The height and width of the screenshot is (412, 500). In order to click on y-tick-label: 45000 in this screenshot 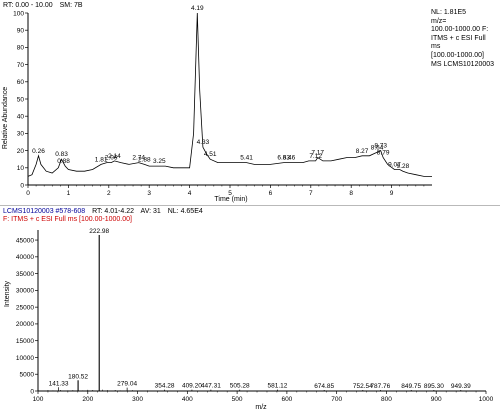, I will do `click(25, 240)`.